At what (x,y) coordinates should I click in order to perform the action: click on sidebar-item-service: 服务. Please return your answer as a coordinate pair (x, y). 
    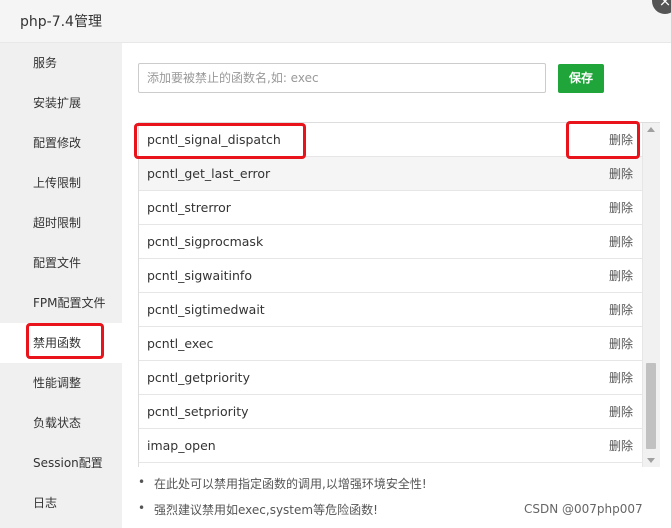
    Looking at the image, I should click on (61, 63).